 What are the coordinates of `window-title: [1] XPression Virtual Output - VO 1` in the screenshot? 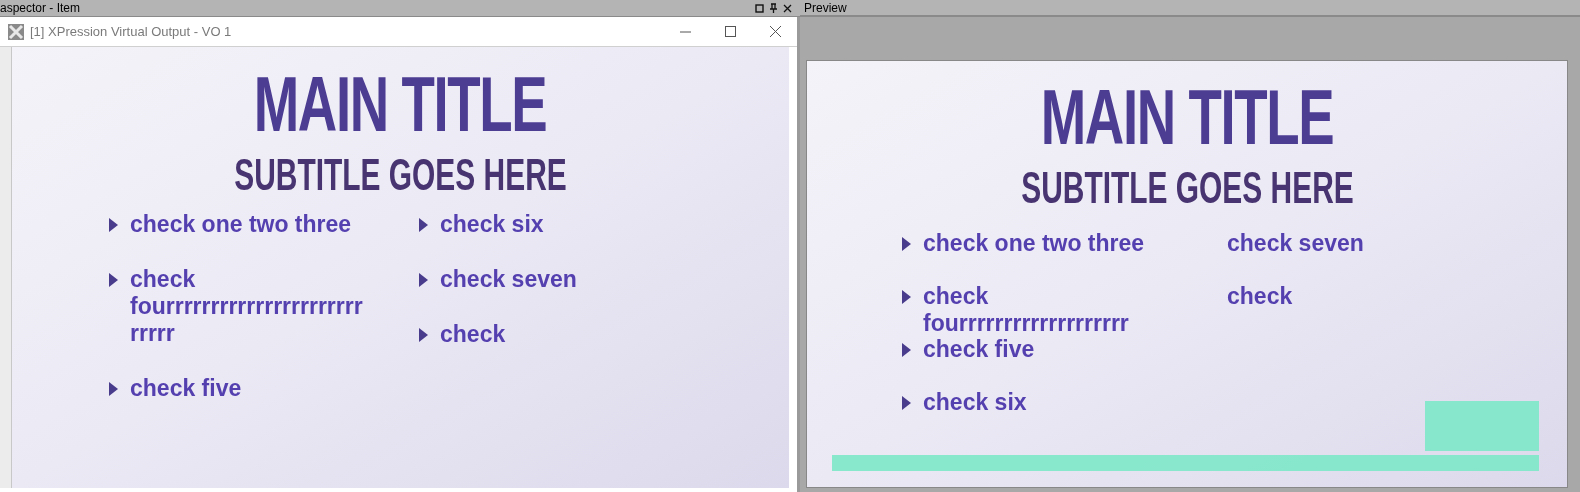 It's located at (131, 31).